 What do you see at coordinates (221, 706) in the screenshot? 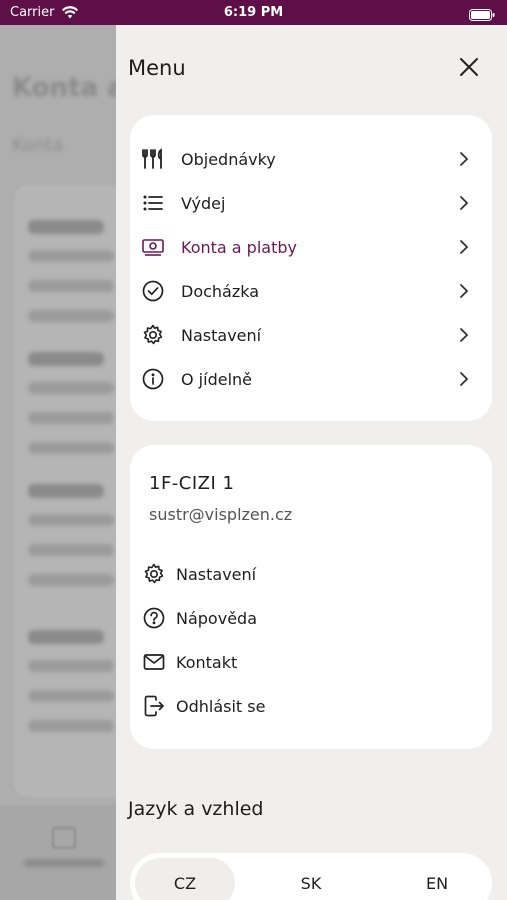
I see `user-item-label: Odhlásit se` at bounding box center [221, 706].